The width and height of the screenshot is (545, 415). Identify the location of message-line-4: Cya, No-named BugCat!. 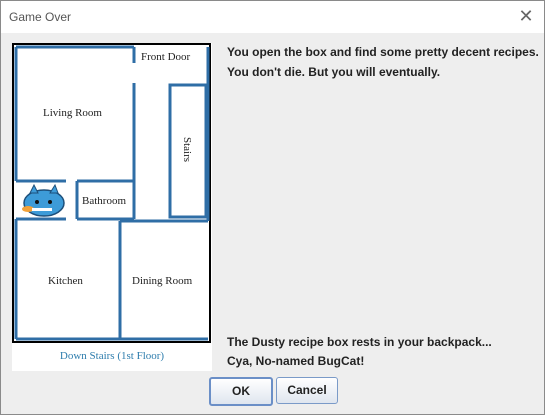
(296, 361).